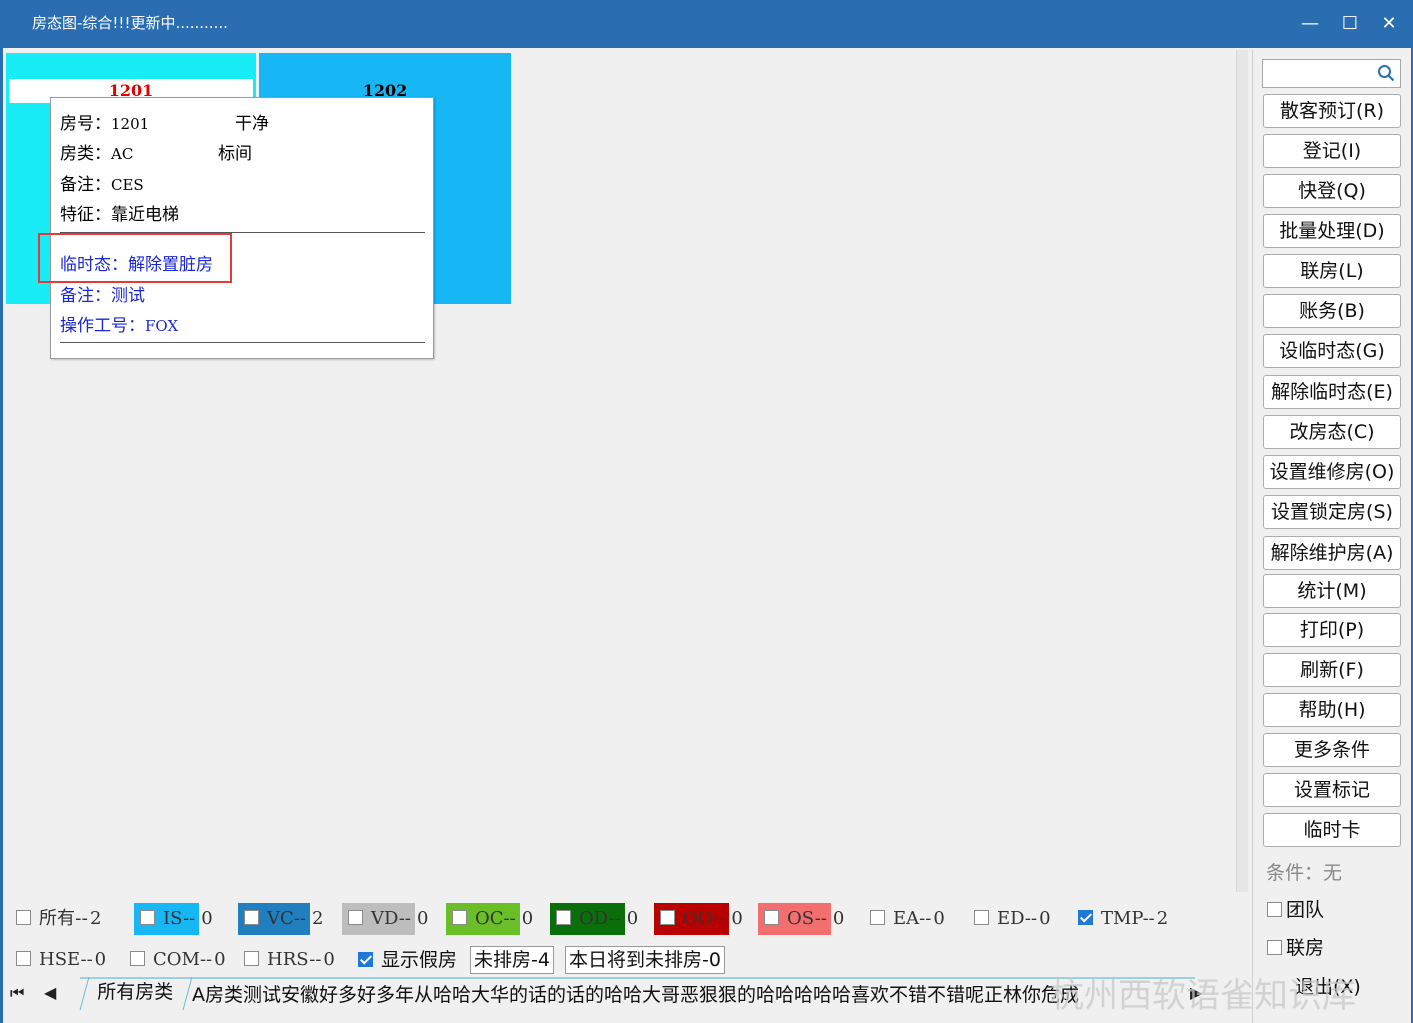 The width and height of the screenshot is (1413, 1023). Describe the element at coordinates (1295, 946) in the screenshot. I see `linked-room-checkbox: 联房` at that location.